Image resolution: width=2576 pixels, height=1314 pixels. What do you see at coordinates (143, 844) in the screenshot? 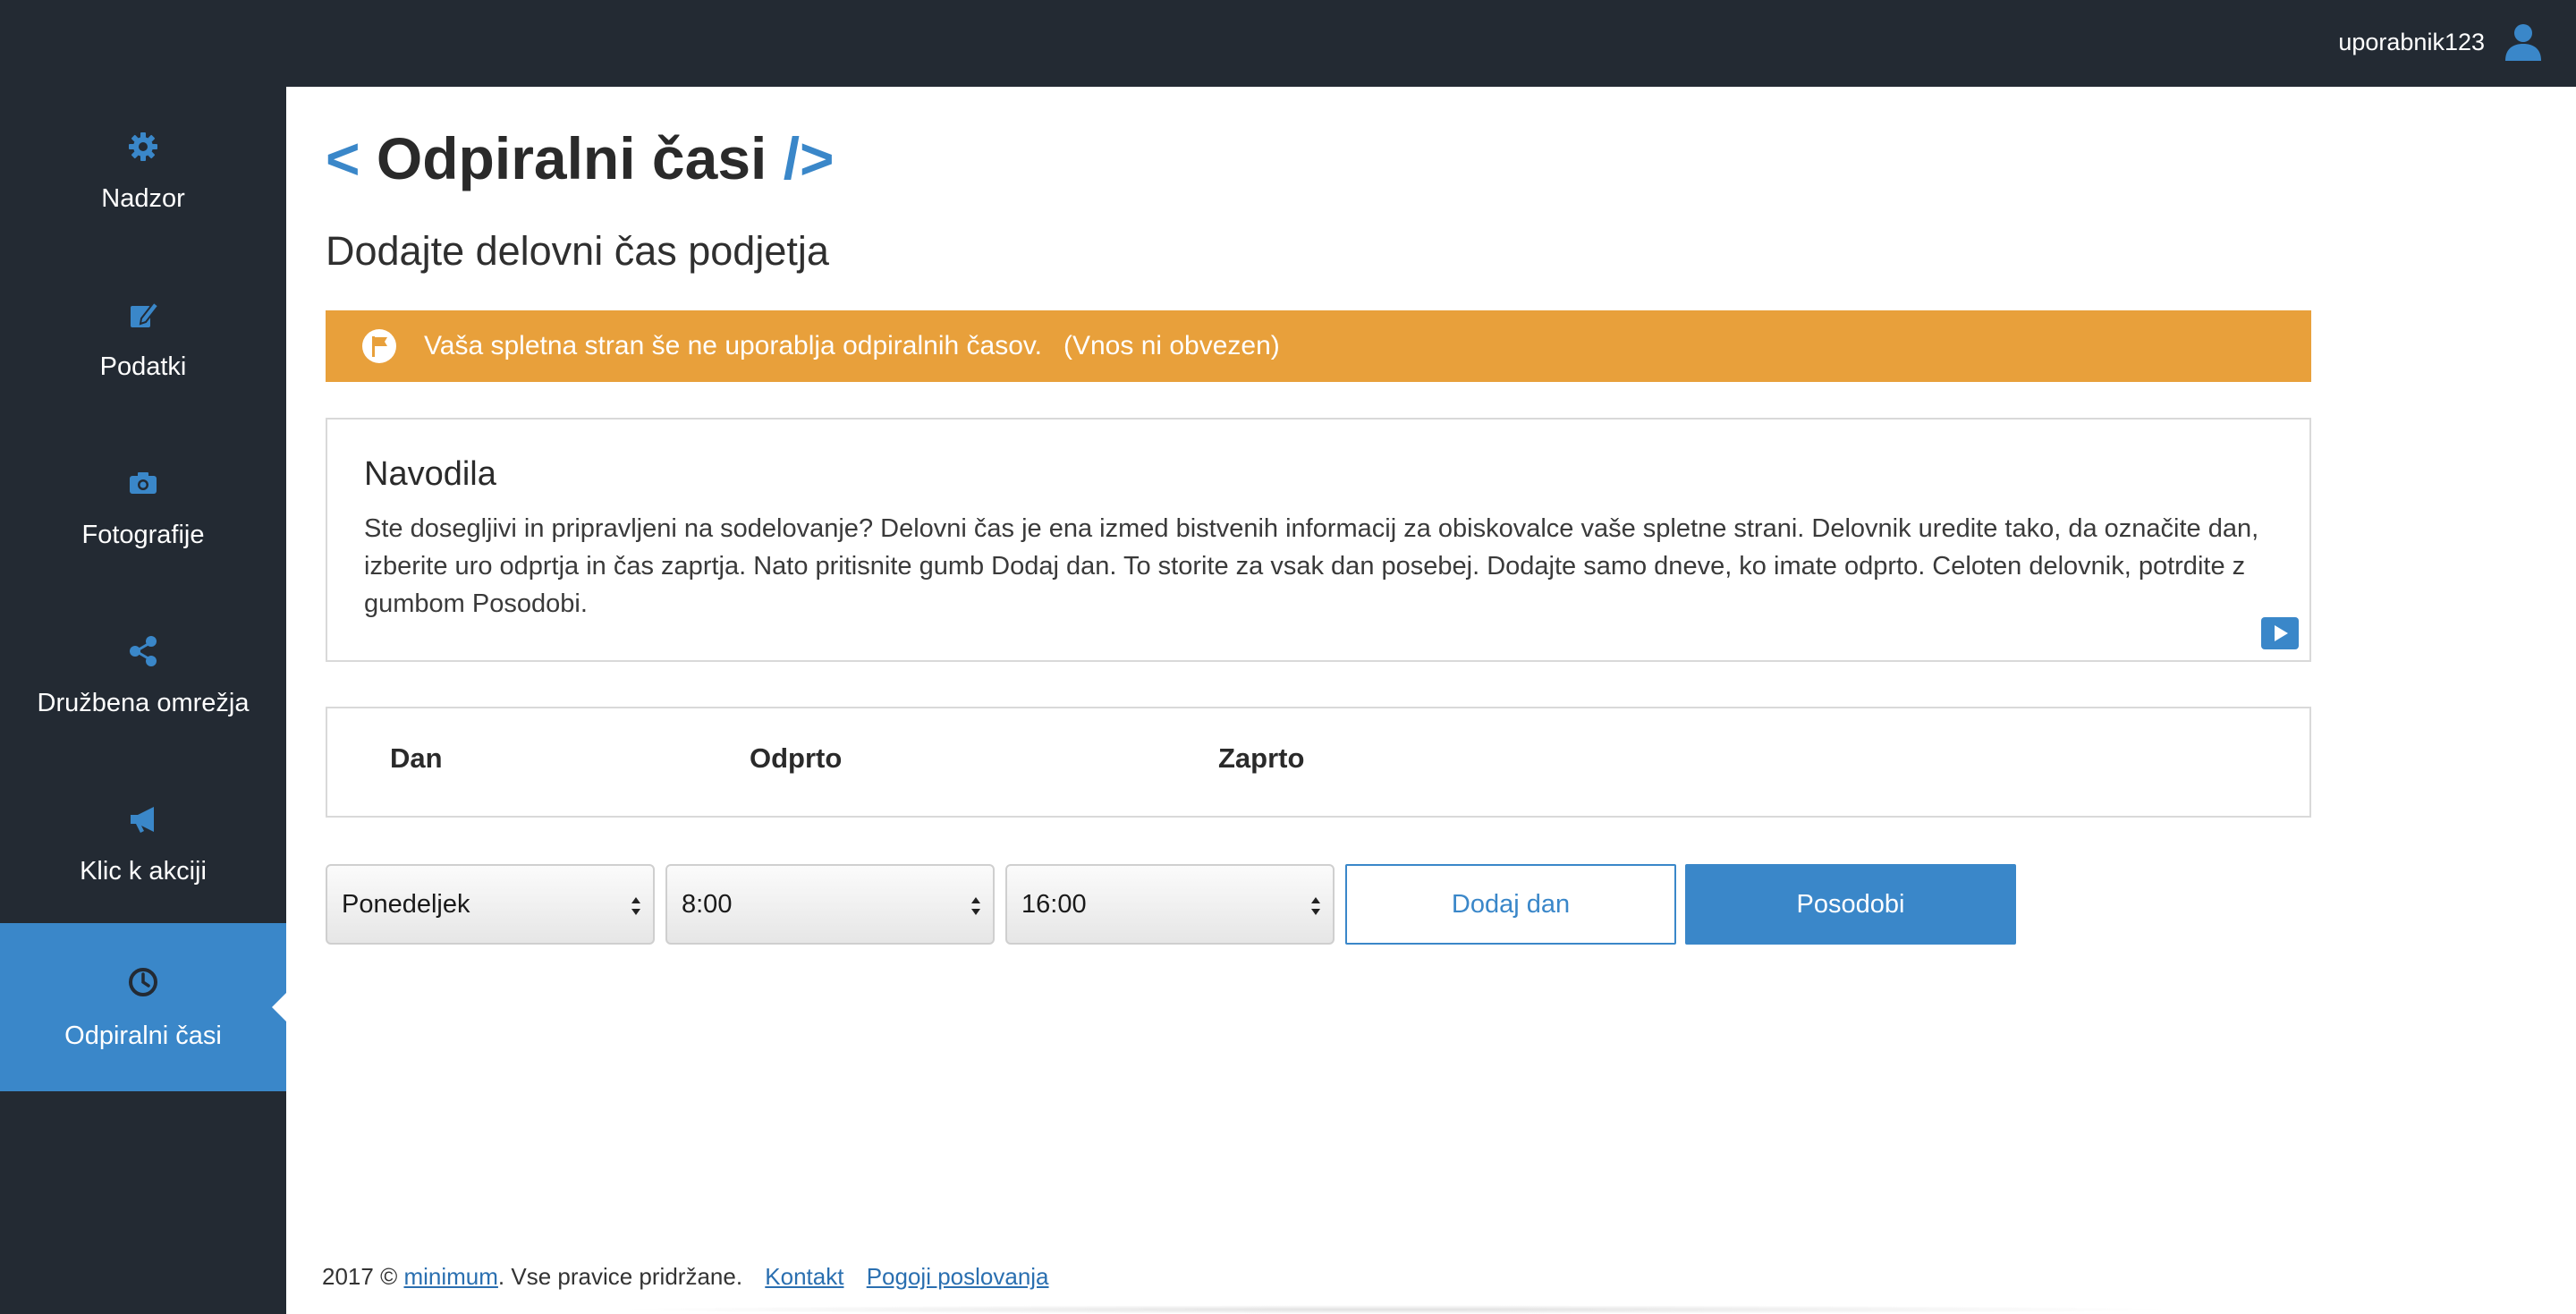
I see `sidebar-item-klic-k-akciji: Klic k akciji` at bounding box center [143, 844].